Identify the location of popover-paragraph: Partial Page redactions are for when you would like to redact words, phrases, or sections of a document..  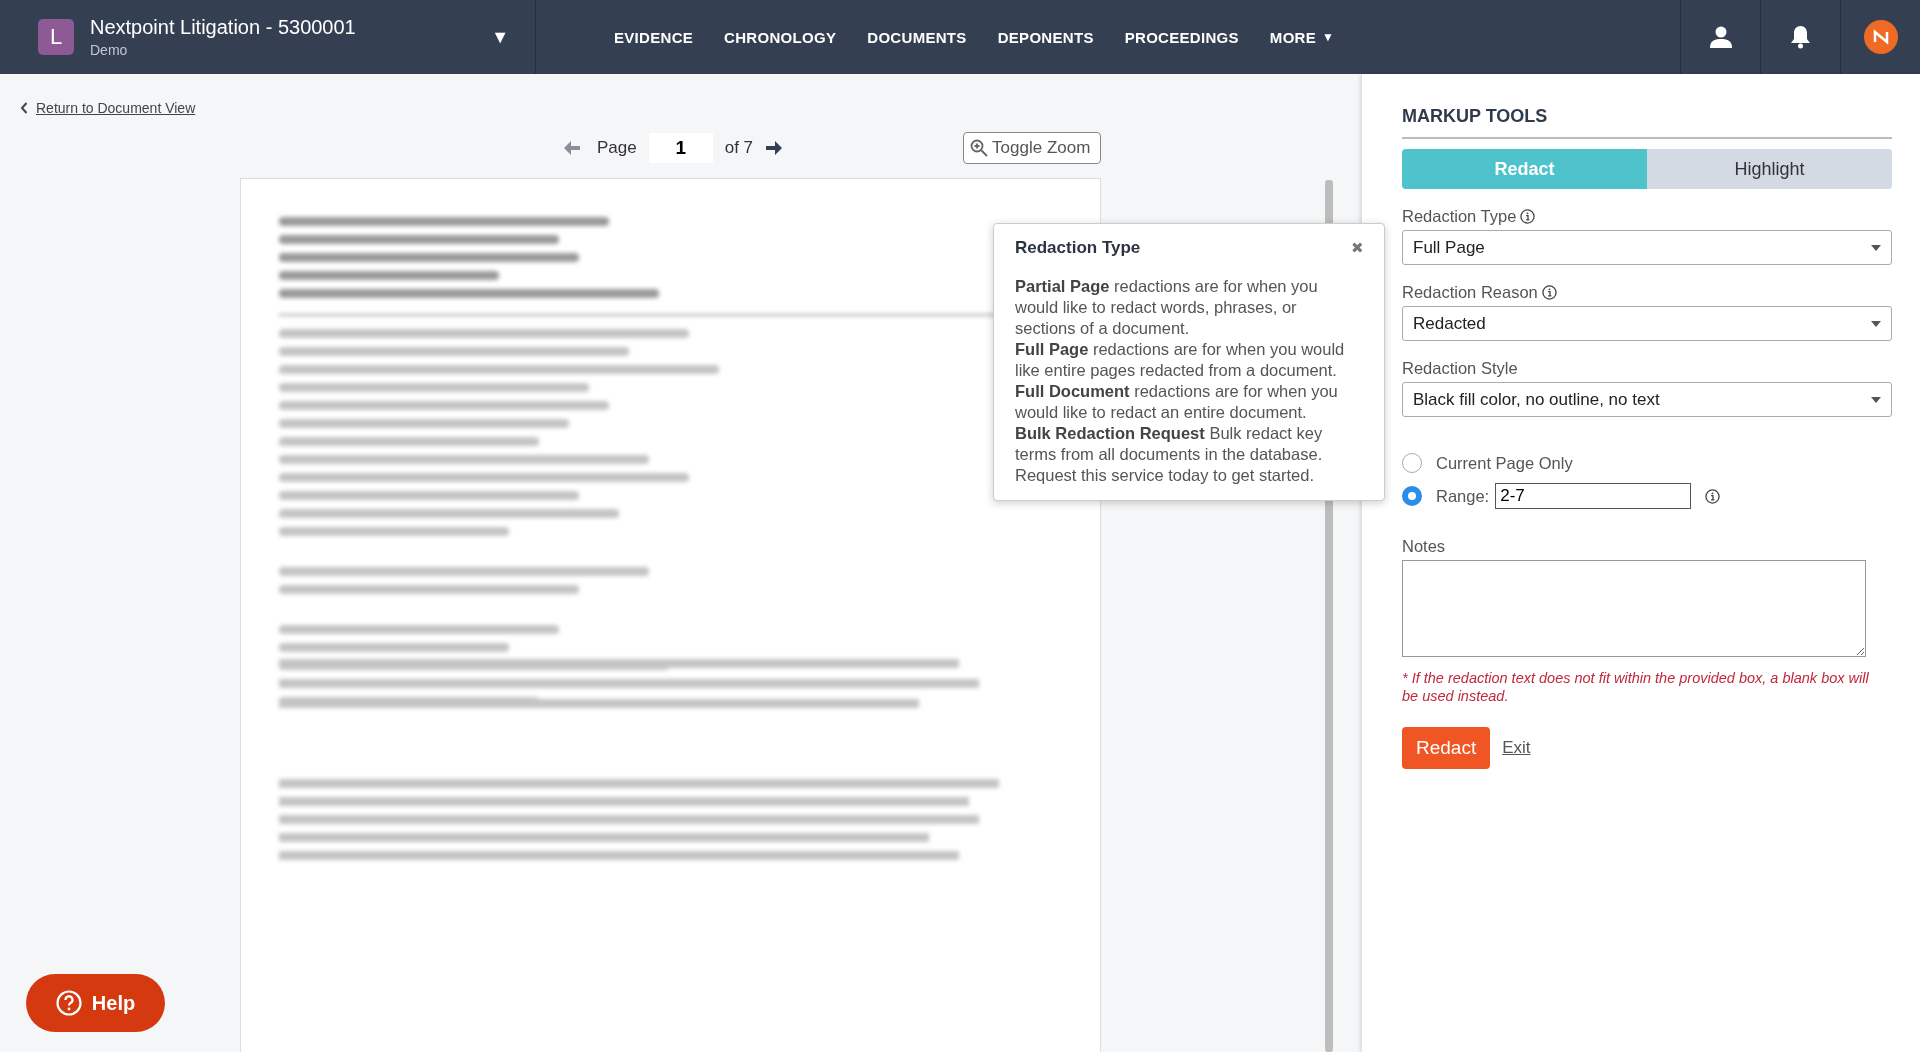
(1167, 307).